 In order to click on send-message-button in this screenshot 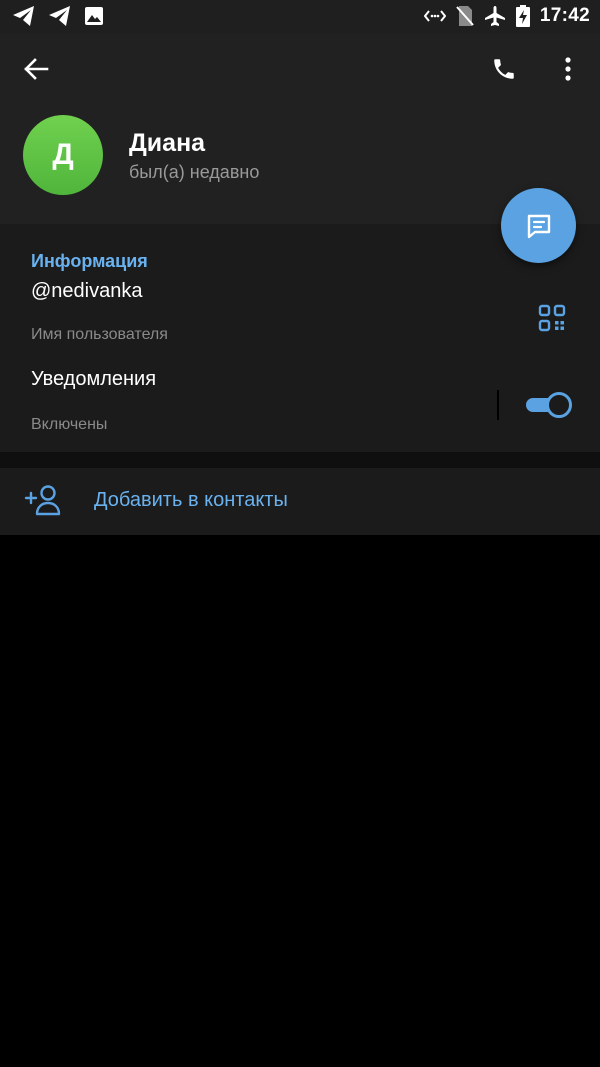, I will do `click(538, 225)`.